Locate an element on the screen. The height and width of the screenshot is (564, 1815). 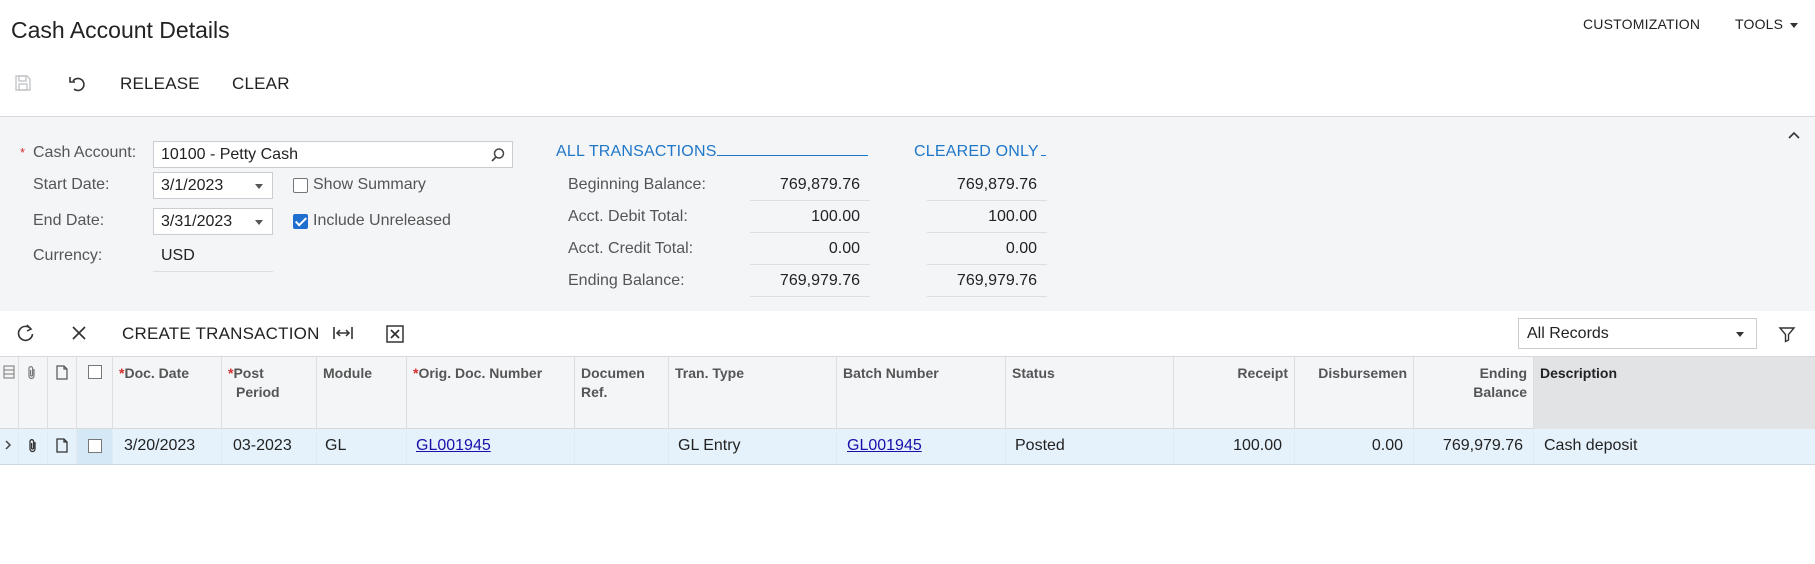
tools-label: TOOLS is located at coordinates (1759, 24).